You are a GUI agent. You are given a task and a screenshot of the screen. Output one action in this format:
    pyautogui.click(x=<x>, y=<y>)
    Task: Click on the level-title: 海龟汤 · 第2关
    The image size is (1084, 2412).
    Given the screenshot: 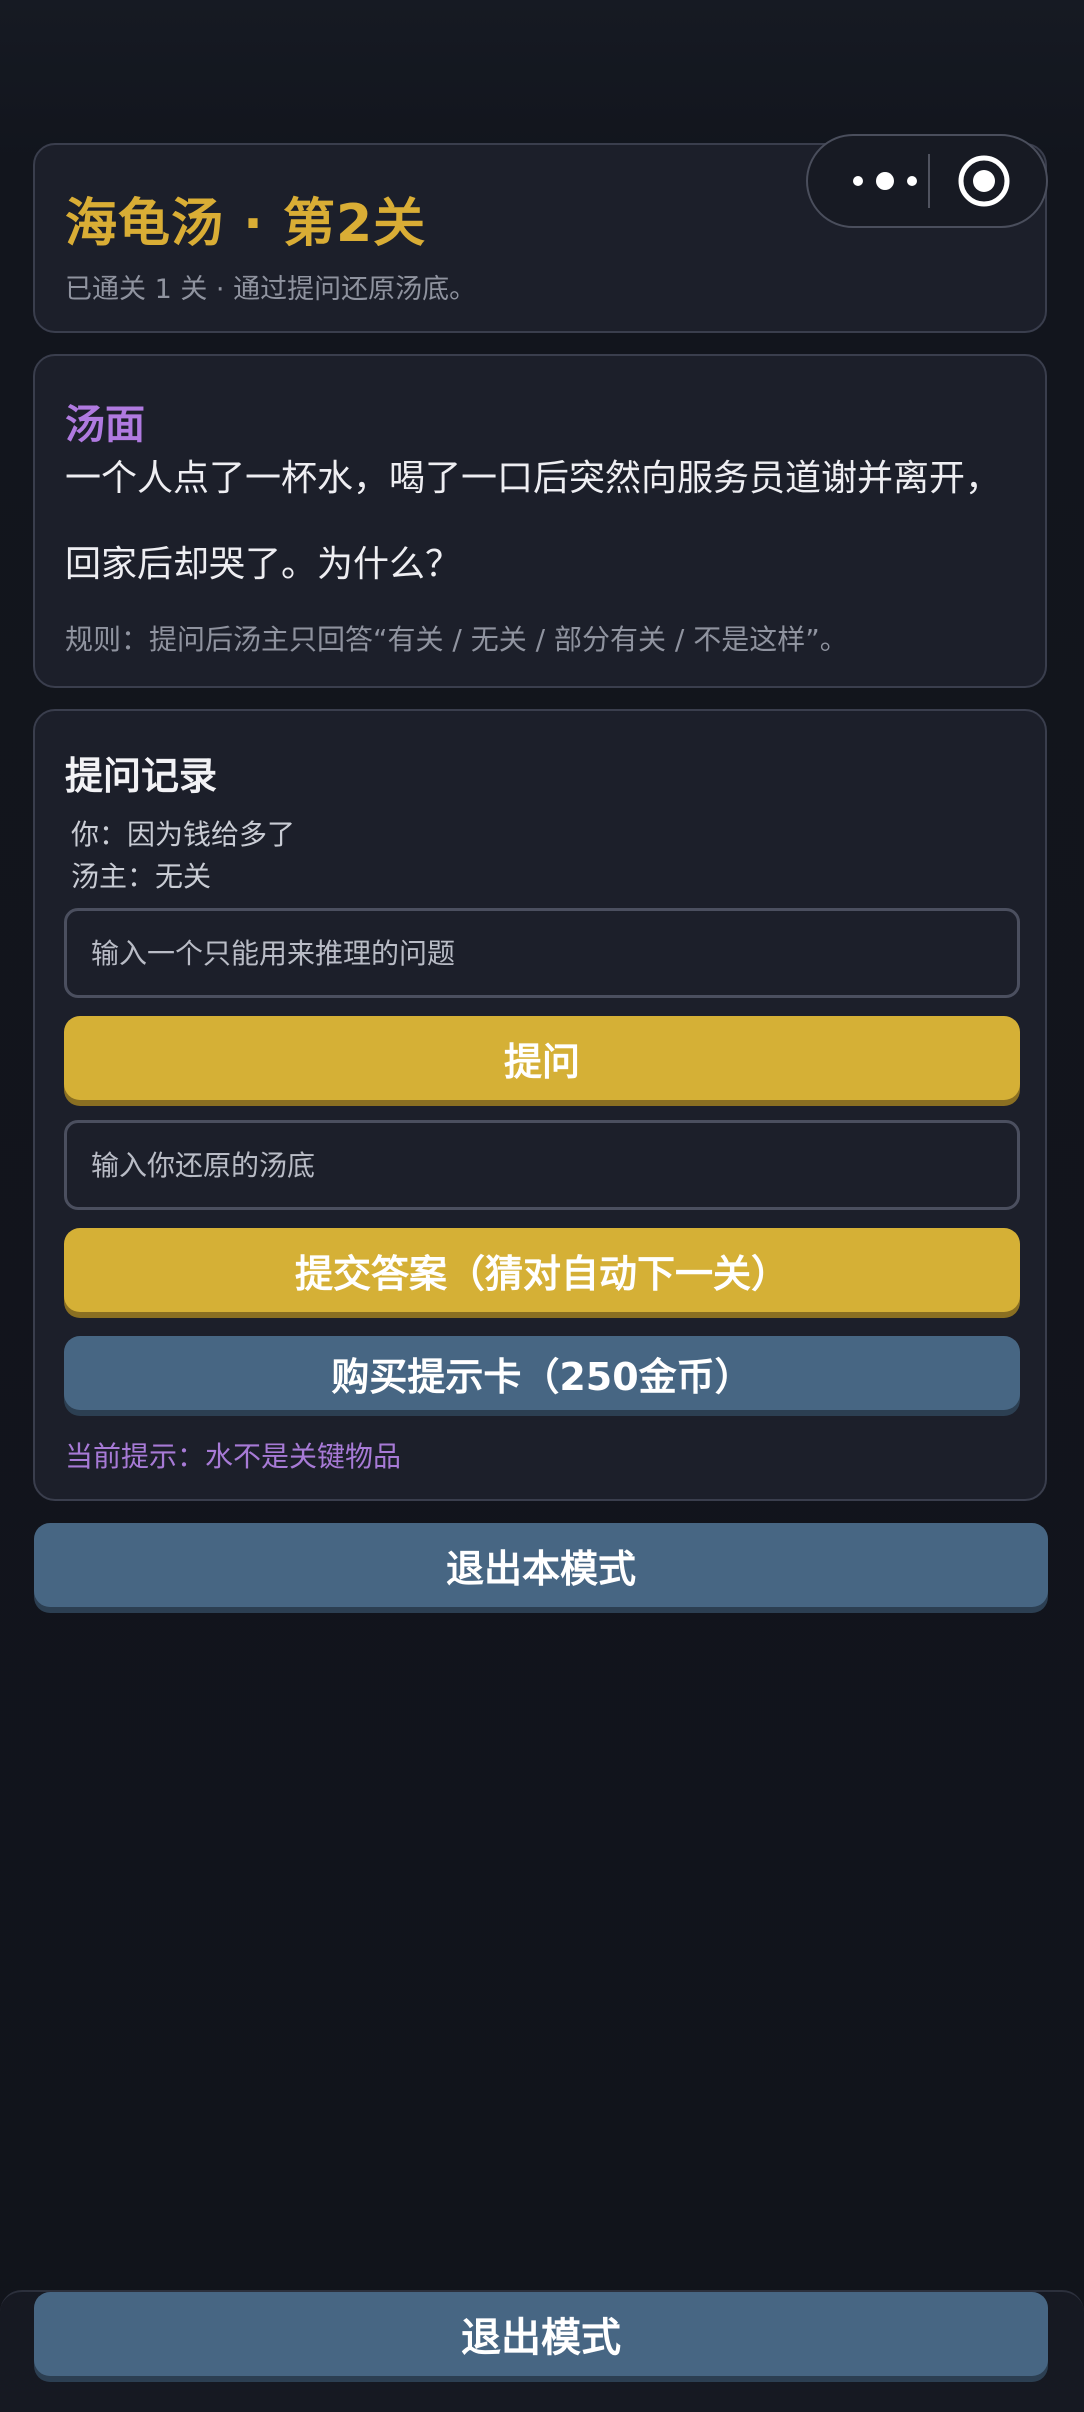 What is the action you would take?
    pyautogui.click(x=246, y=224)
    